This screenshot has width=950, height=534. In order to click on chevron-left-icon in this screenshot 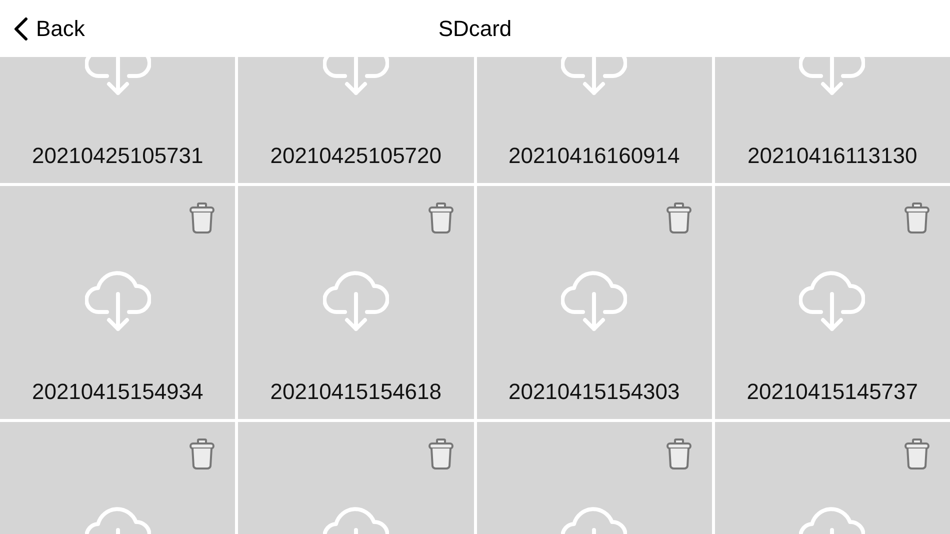, I will do `click(21, 28)`.